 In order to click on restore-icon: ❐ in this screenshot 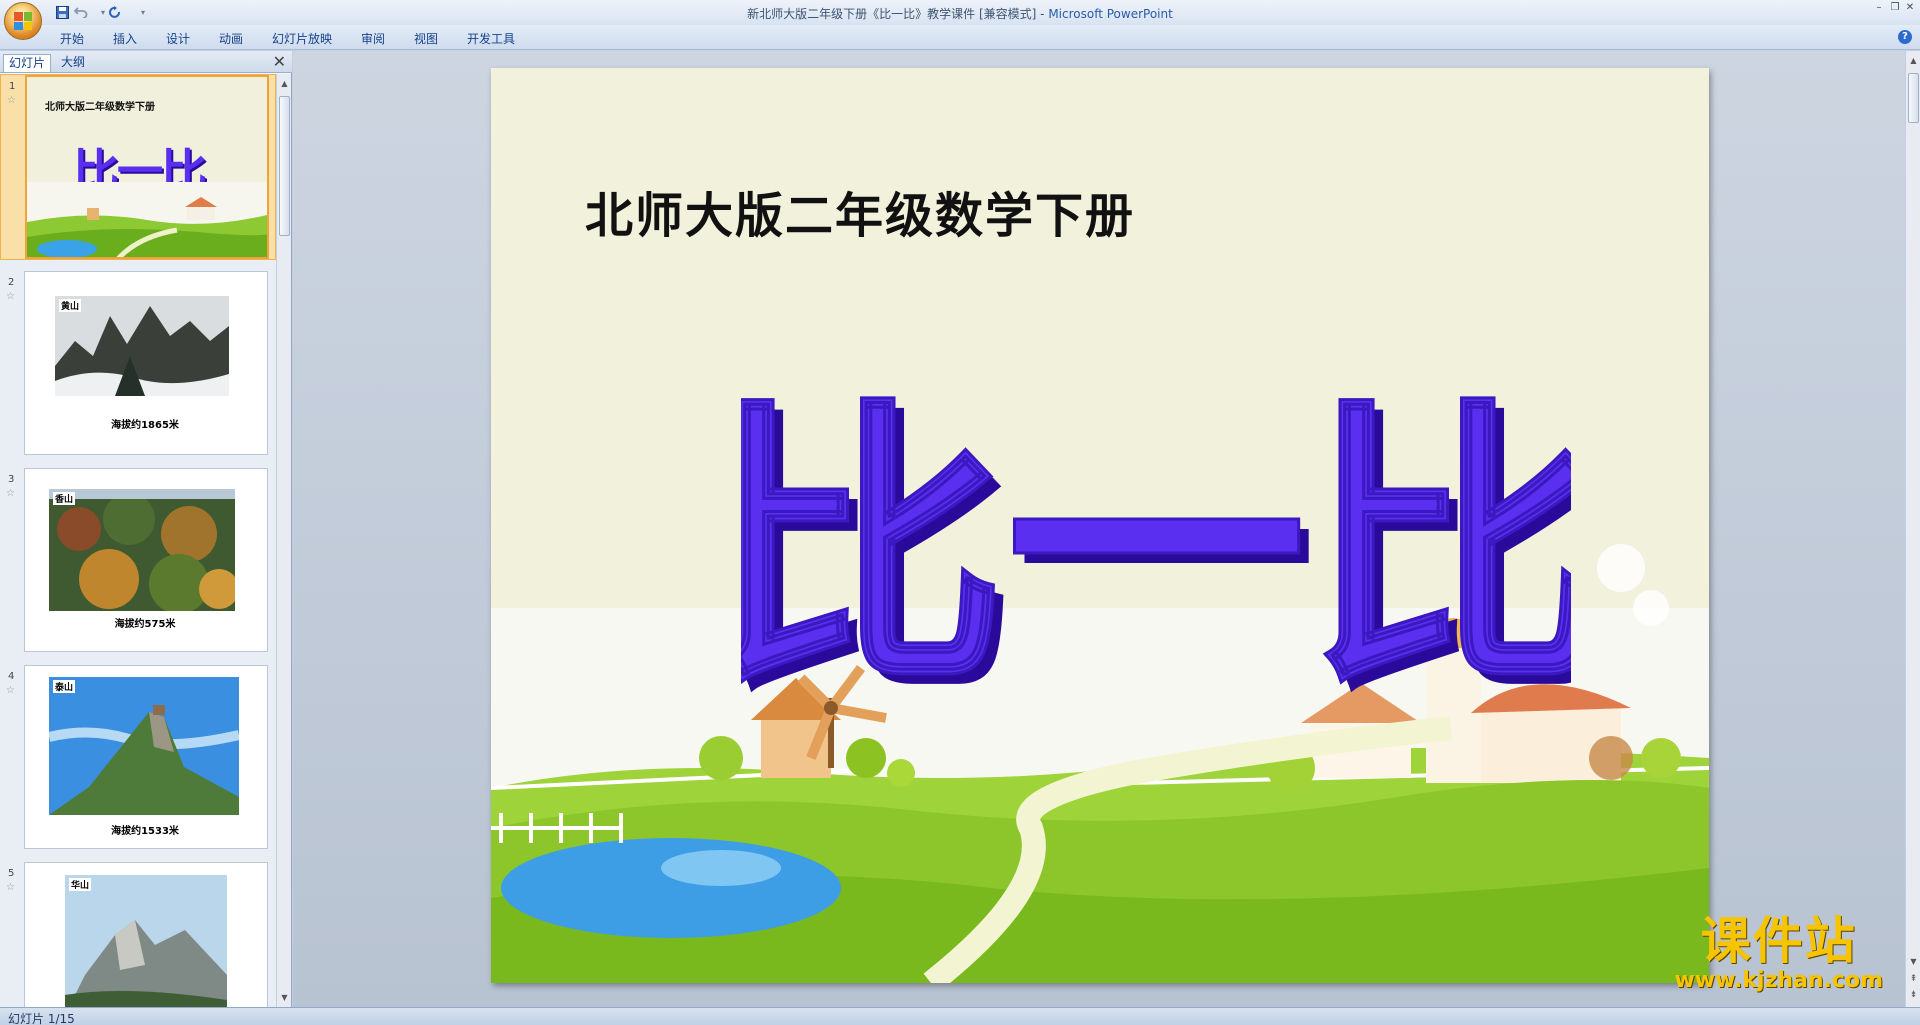, I will do `click(1895, 8)`.